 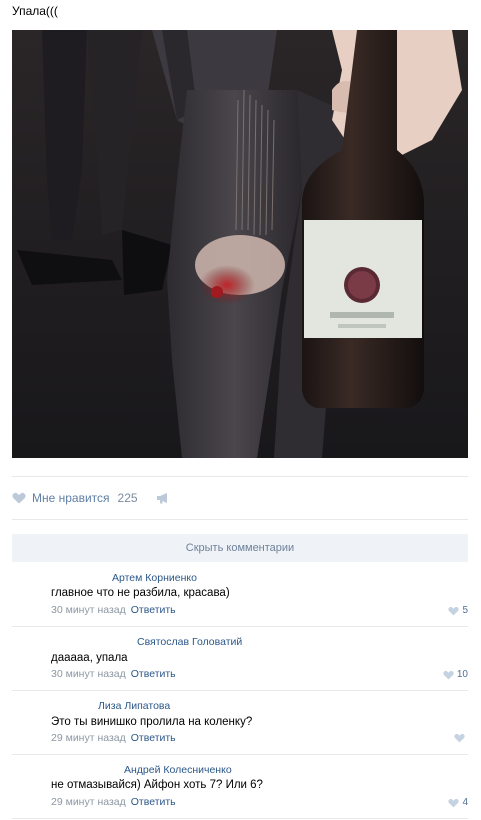 I want to click on comment-text: главное что не разбила, красава), so click(x=140, y=593).